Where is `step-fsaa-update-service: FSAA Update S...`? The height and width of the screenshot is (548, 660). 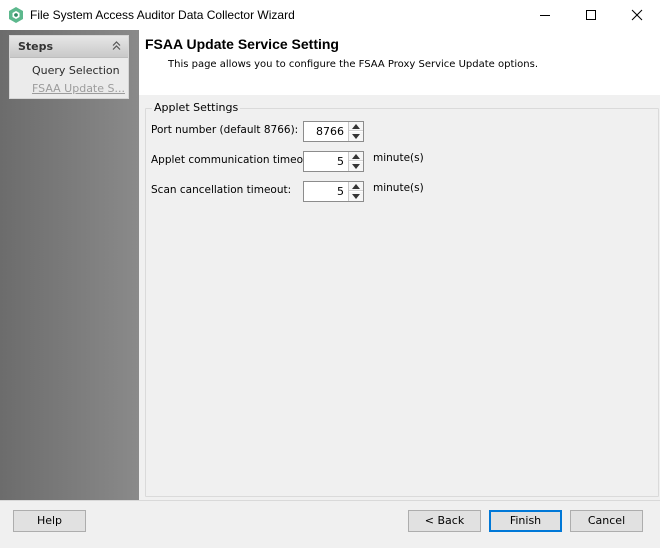 step-fsaa-update-service: FSAA Update S... is located at coordinates (78, 88).